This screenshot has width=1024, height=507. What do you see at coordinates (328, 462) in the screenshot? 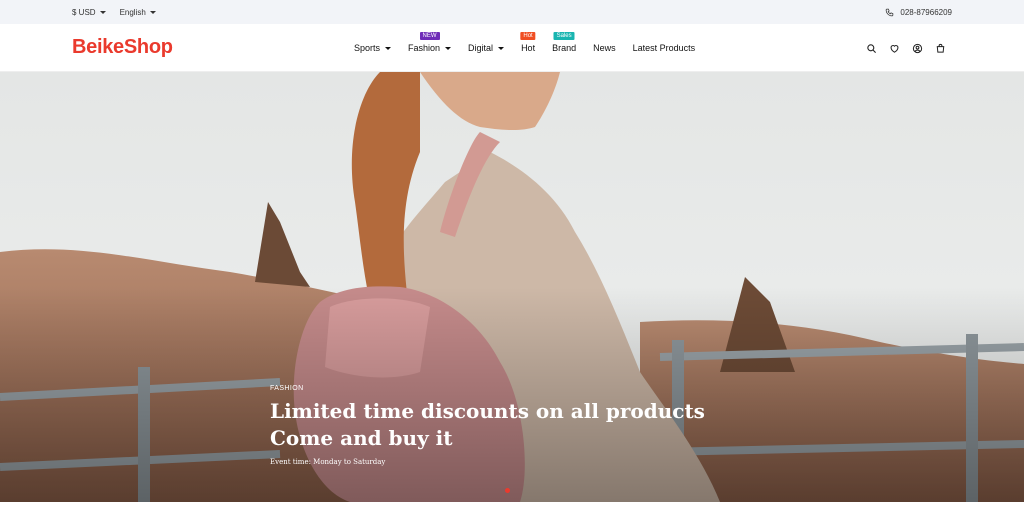
I see `hero-event-time: Event time: Monday to Saturday` at bounding box center [328, 462].